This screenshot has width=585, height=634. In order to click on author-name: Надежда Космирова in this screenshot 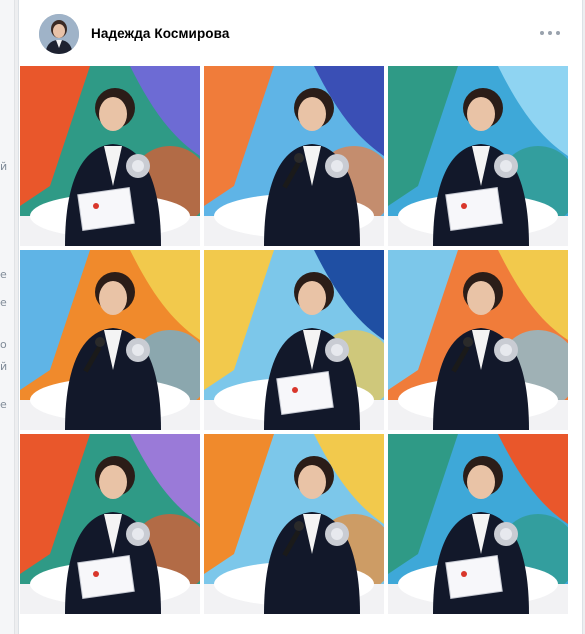, I will do `click(160, 33)`.